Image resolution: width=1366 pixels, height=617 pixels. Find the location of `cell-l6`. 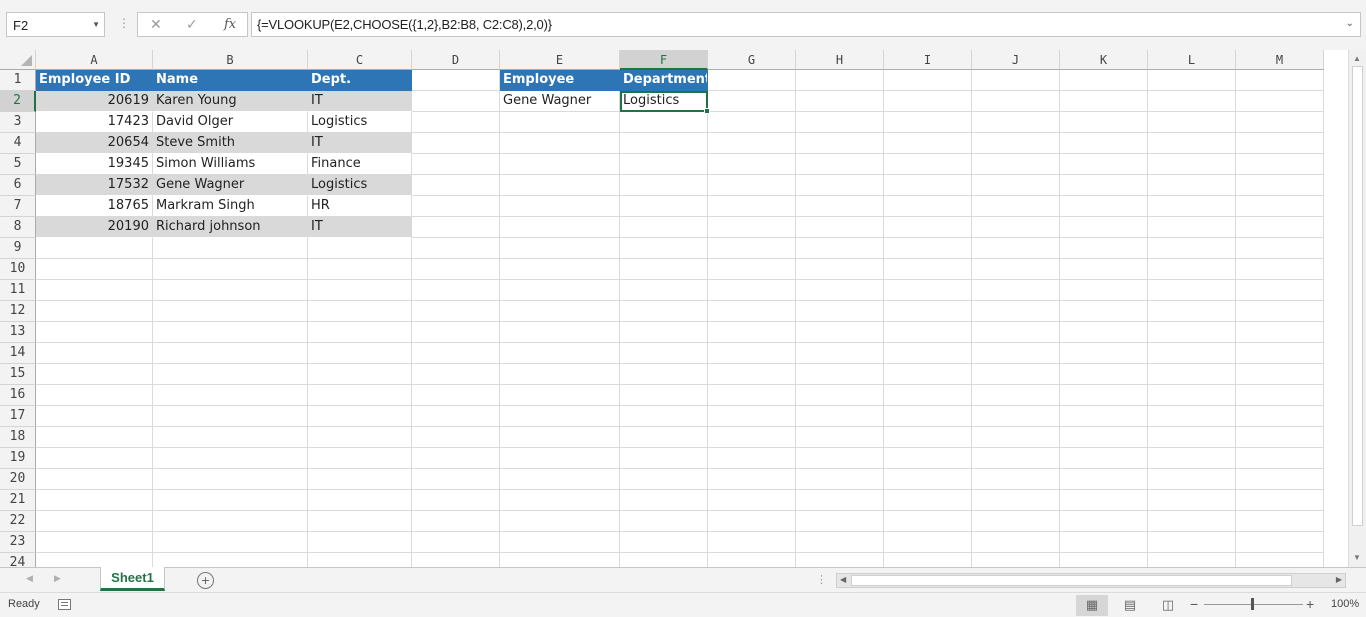

cell-l6 is located at coordinates (1192, 185).